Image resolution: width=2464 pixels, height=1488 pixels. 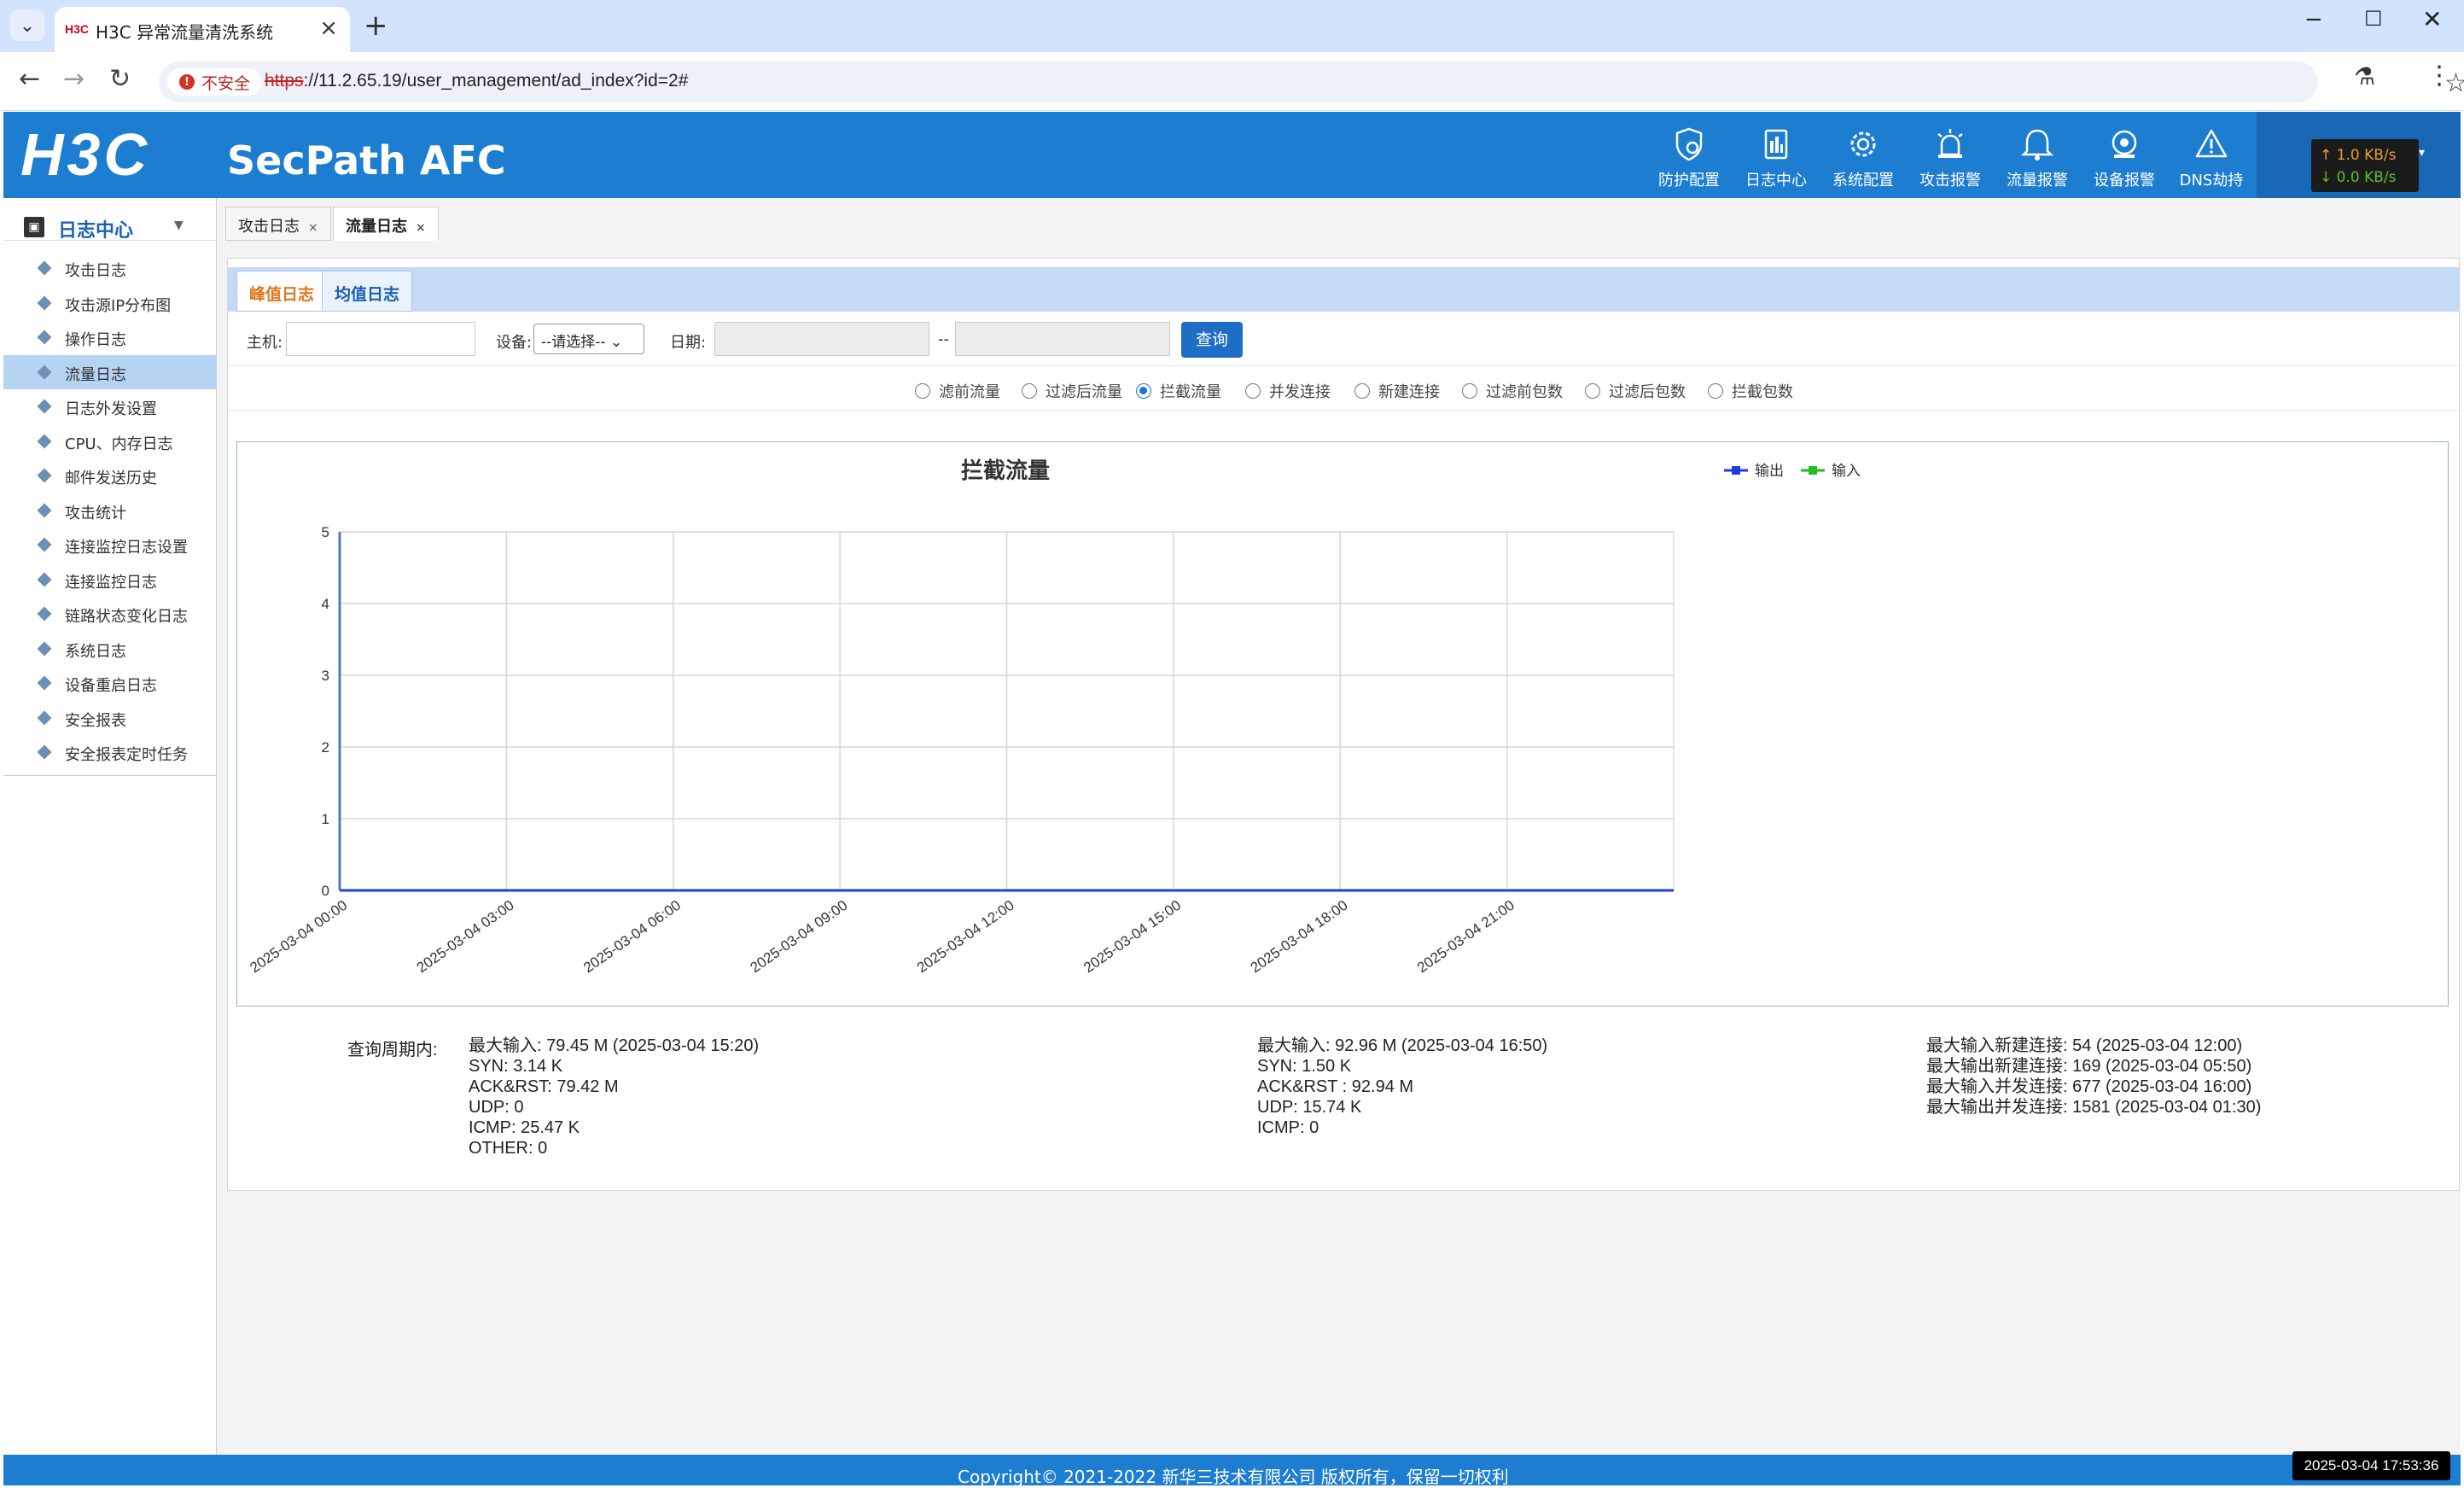 I want to click on subtab-bar: 峰值日志 均值日志, so click(x=1343, y=289).